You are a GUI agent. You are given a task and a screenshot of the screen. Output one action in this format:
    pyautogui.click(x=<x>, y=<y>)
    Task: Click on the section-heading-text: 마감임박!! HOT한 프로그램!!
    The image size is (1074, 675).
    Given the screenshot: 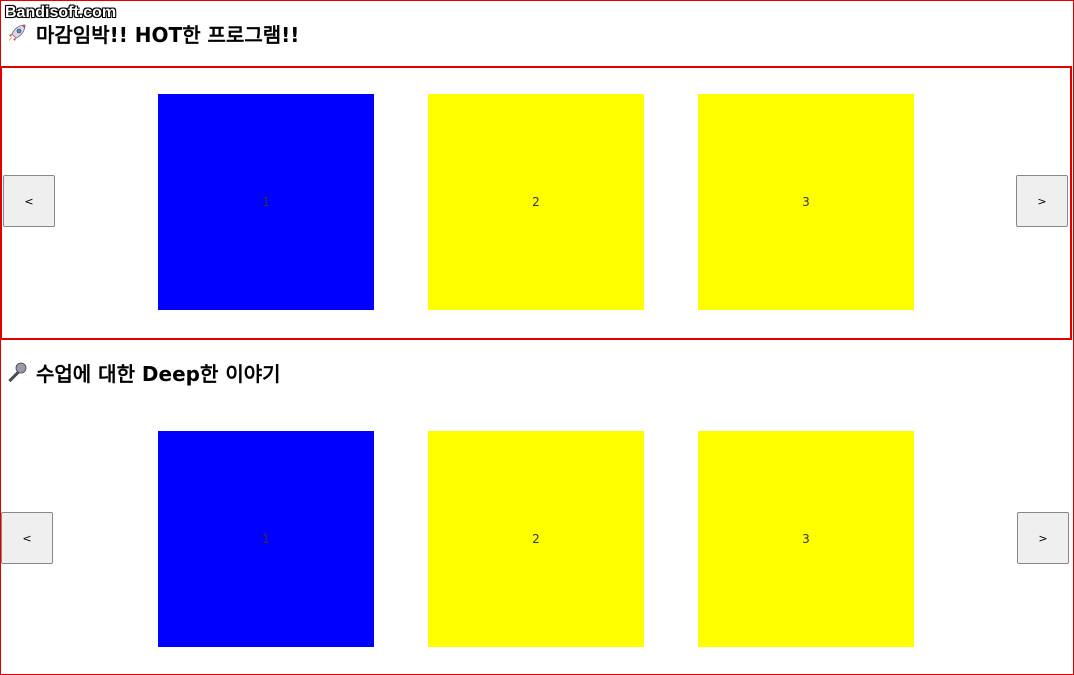 What is the action you would take?
    pyautogui.click(x=168, y=34)
    